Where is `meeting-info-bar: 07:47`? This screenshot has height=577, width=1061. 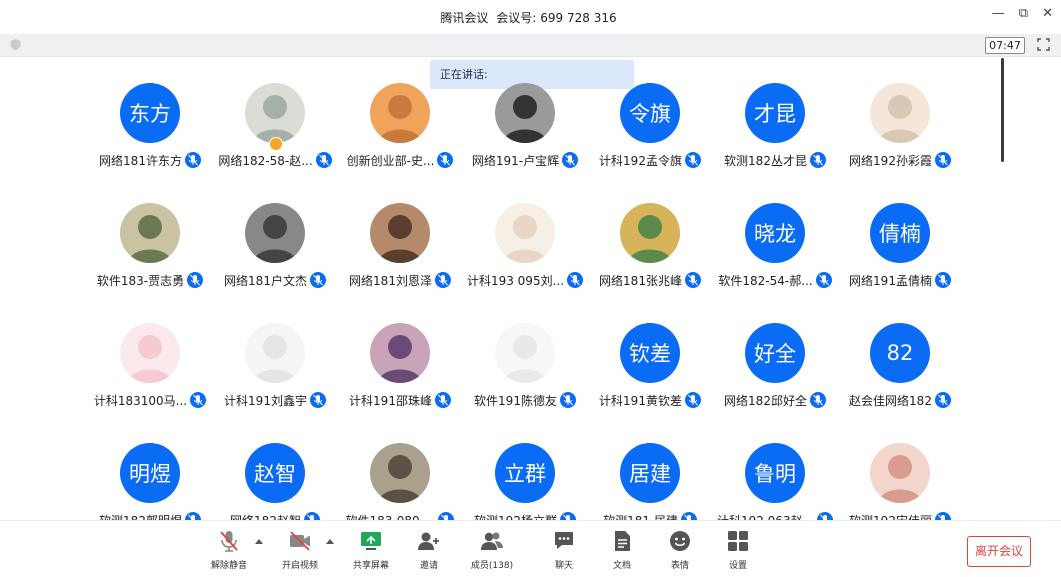 meeting-info-bar: 07:47 is located at coordinates (530, 45).